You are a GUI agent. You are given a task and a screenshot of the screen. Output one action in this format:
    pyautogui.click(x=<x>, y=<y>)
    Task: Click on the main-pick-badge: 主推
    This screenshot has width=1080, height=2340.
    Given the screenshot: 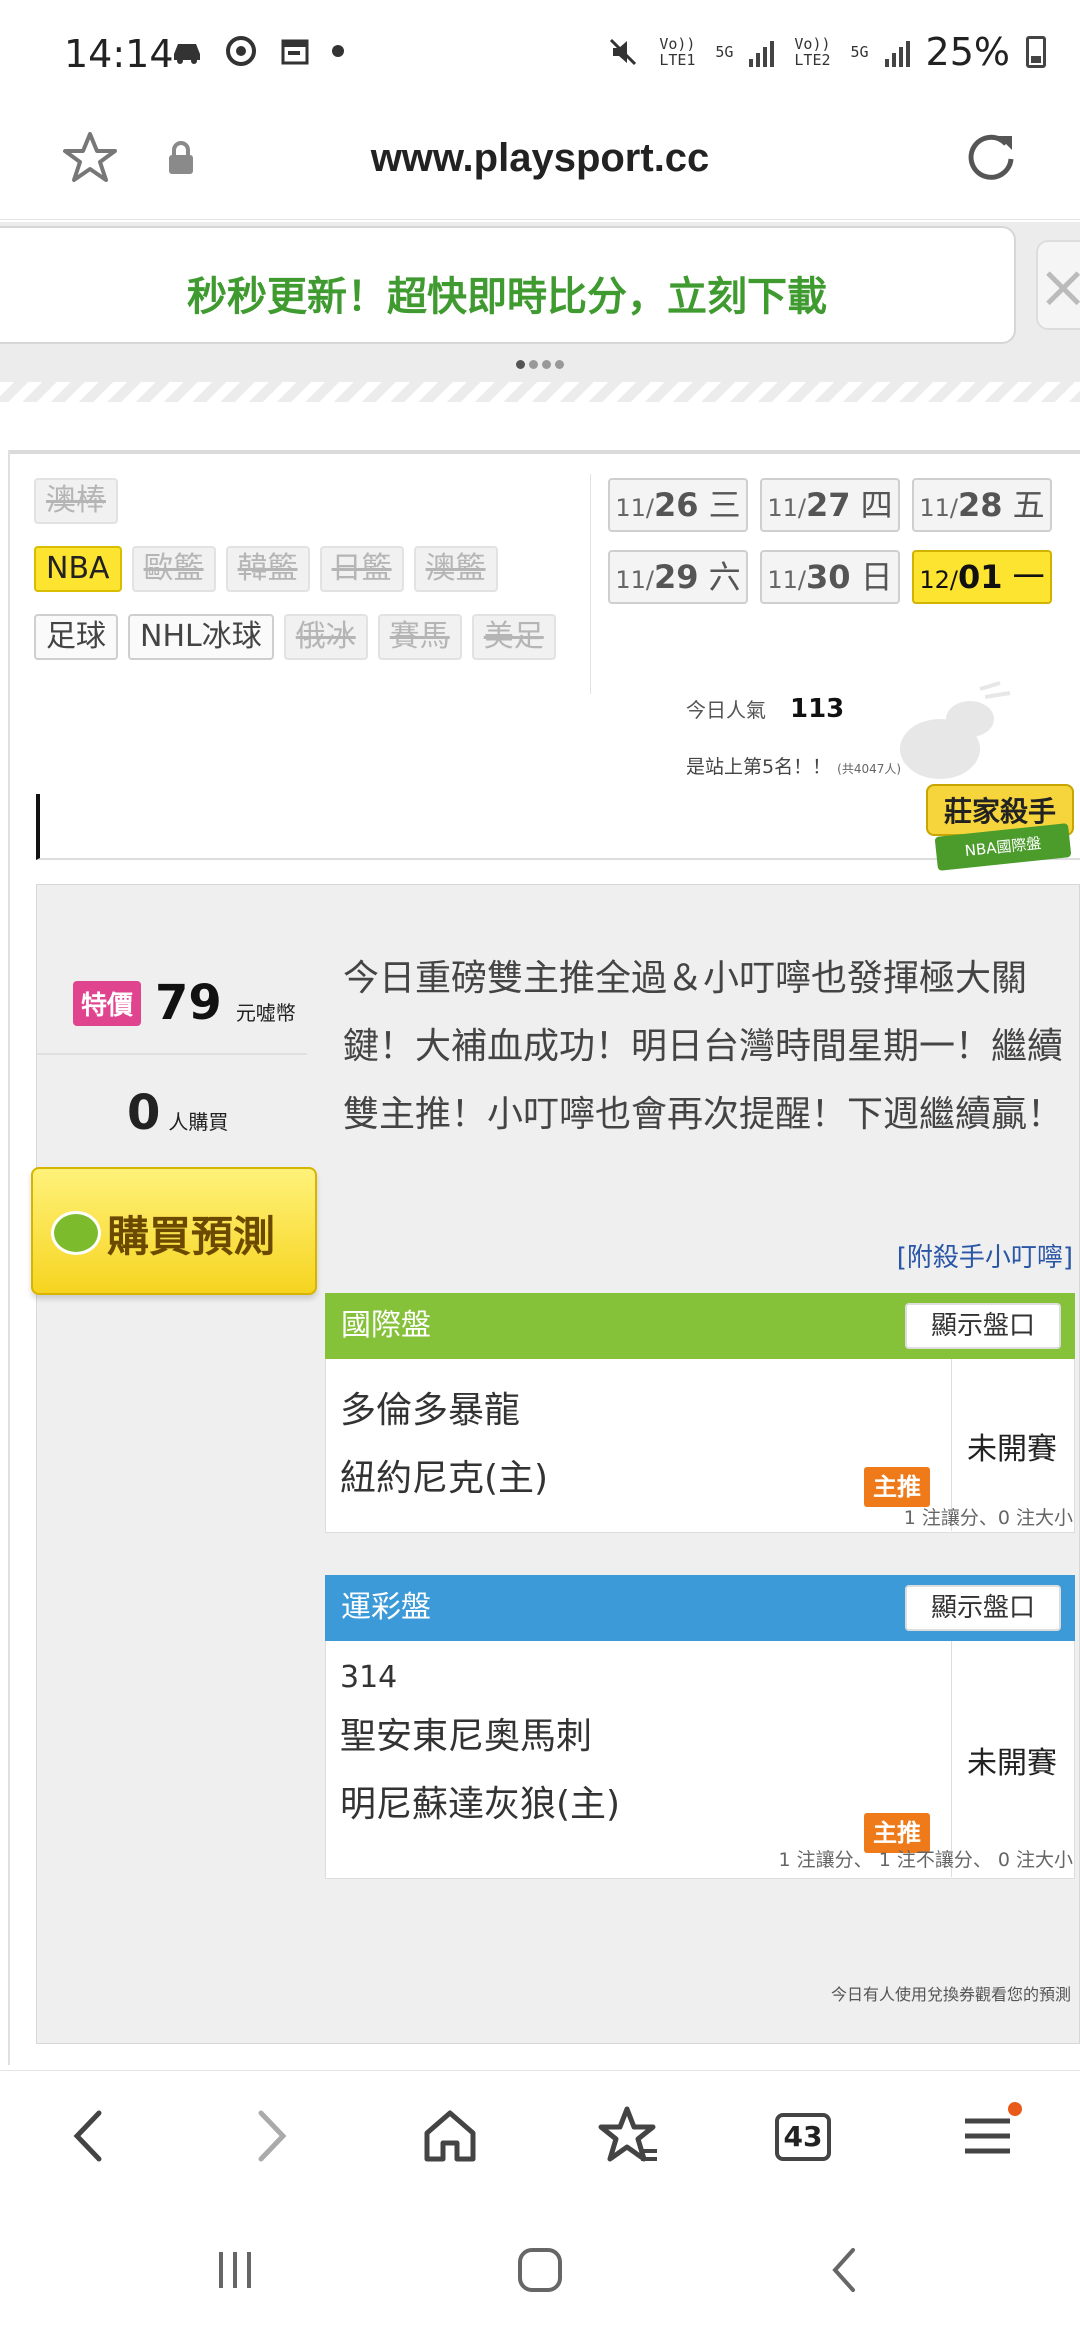 What is the action you would take?
    pyautogui.click(x=897, y=1487)
    